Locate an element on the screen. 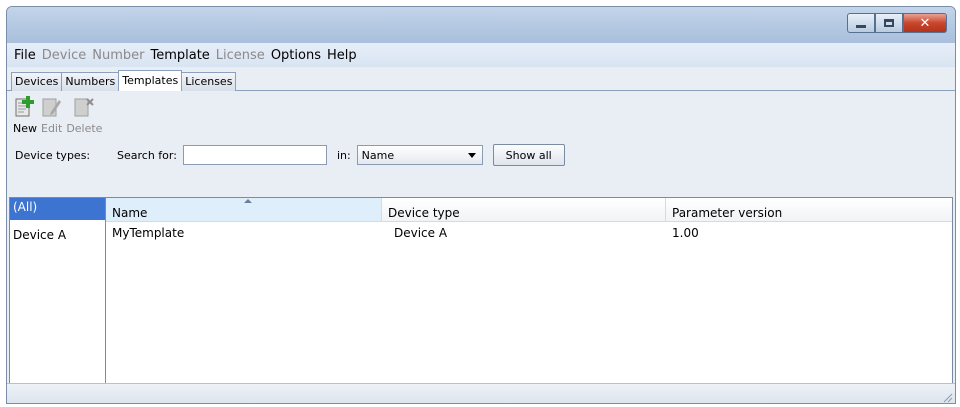 The width and height of the screenshot is (960, 407). delete-icon is located at coordinates (84, 107).